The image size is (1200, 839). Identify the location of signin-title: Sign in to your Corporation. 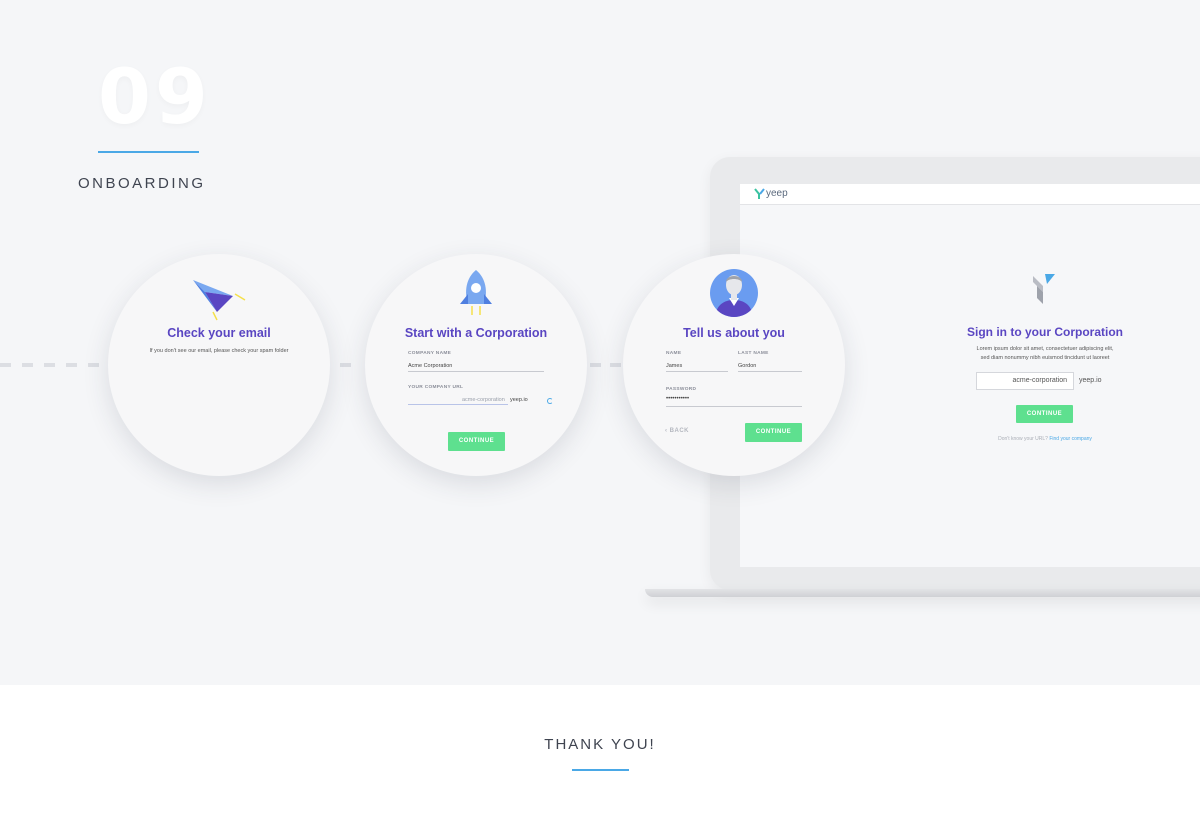
(1045, 332).